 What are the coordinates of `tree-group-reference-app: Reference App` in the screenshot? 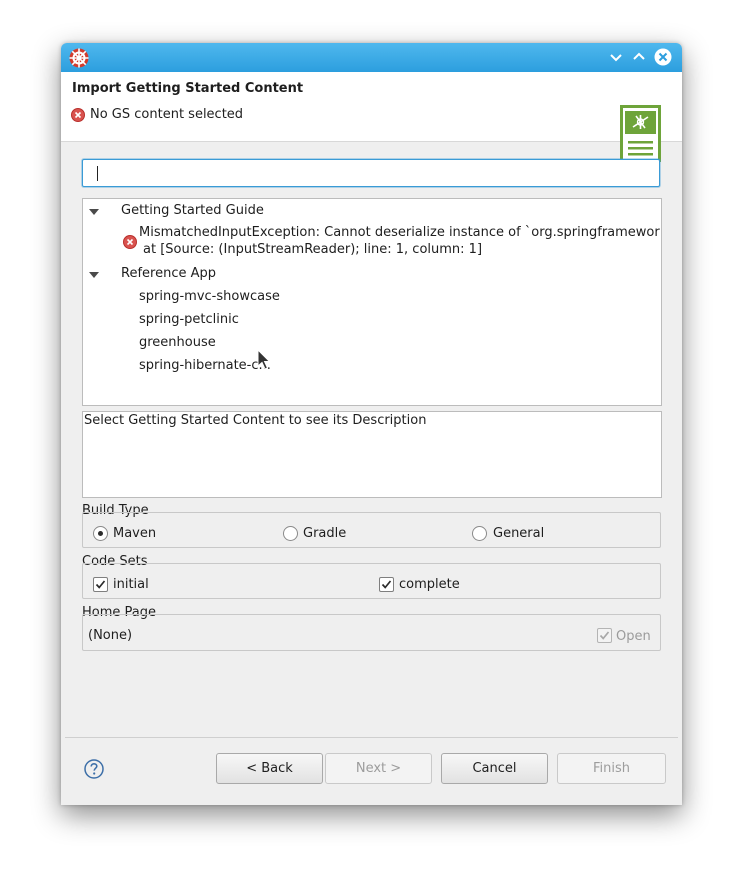 It's located at (372, 274).